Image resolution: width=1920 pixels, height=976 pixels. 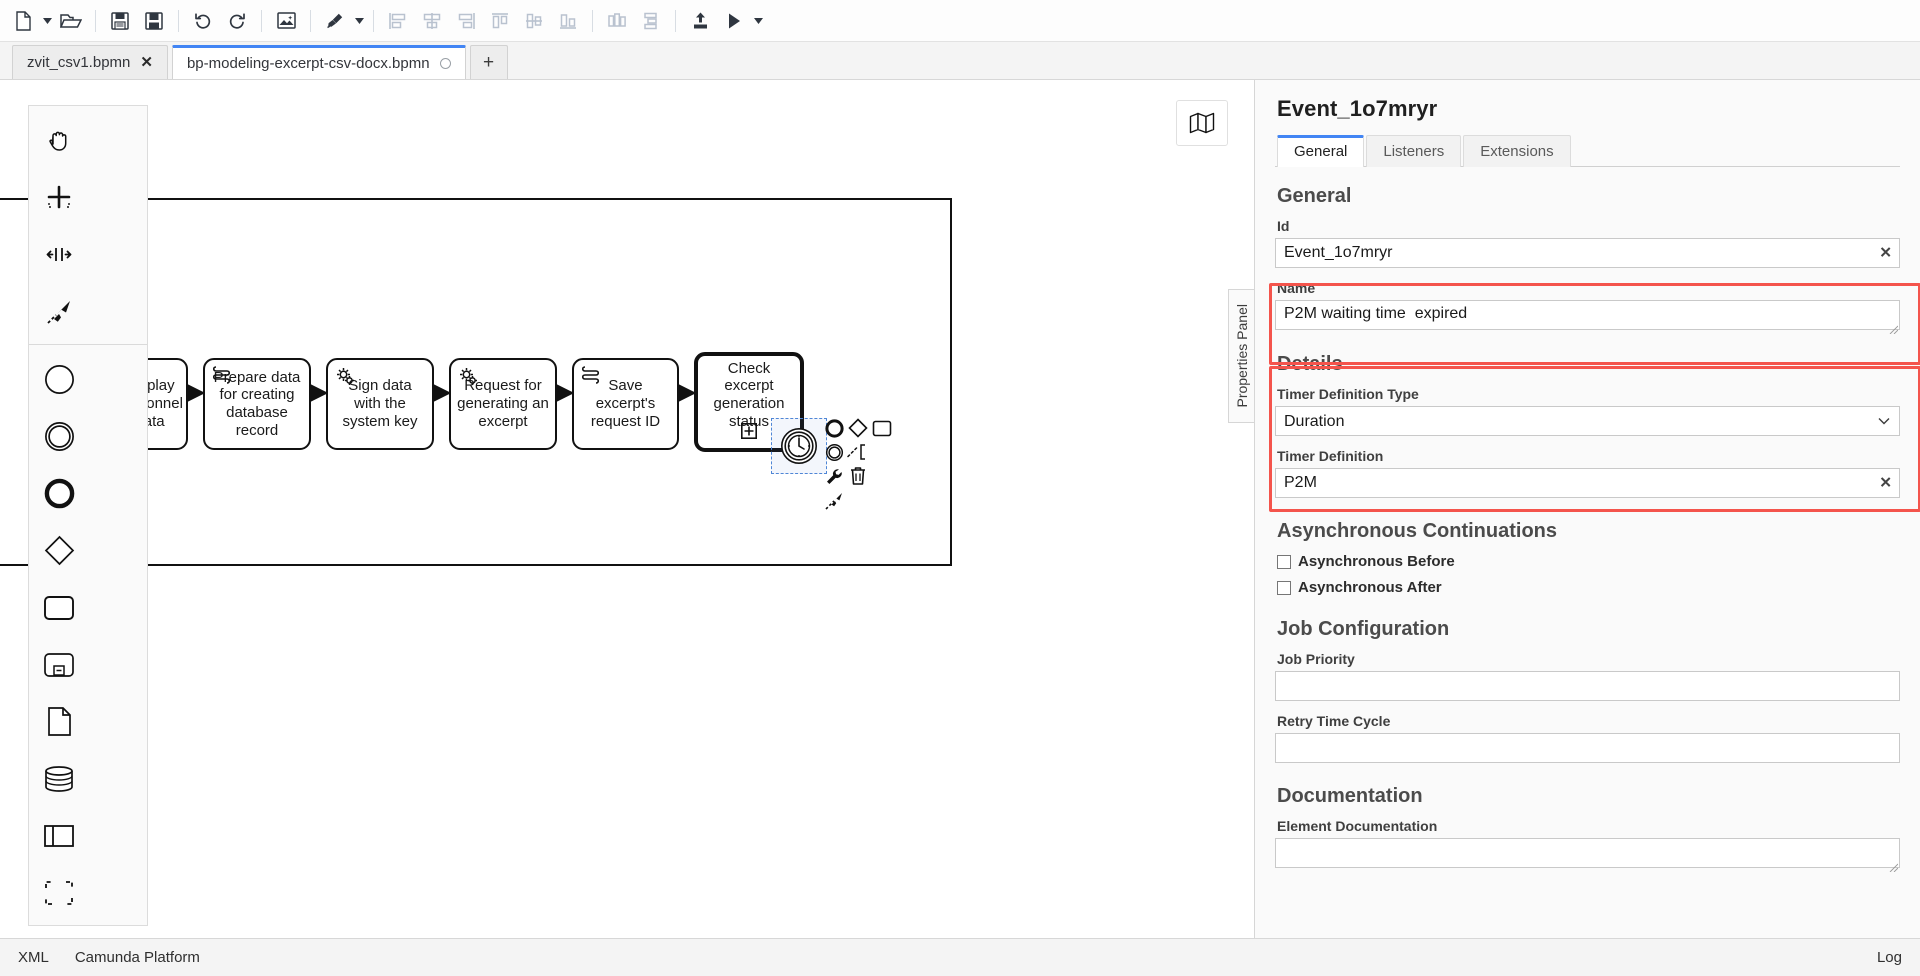 What do you see at coordinates (700, 21) in the screenshot?
I see `deploy-button` at bounding box center [700, 21].